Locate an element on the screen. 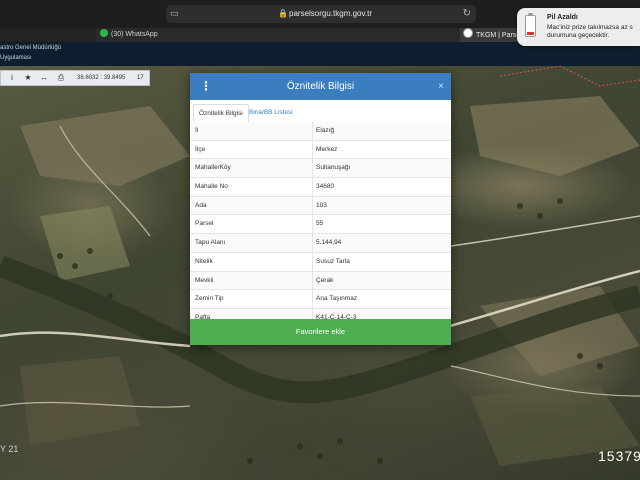  row-value: 55 is located at coordinates (320, 224).